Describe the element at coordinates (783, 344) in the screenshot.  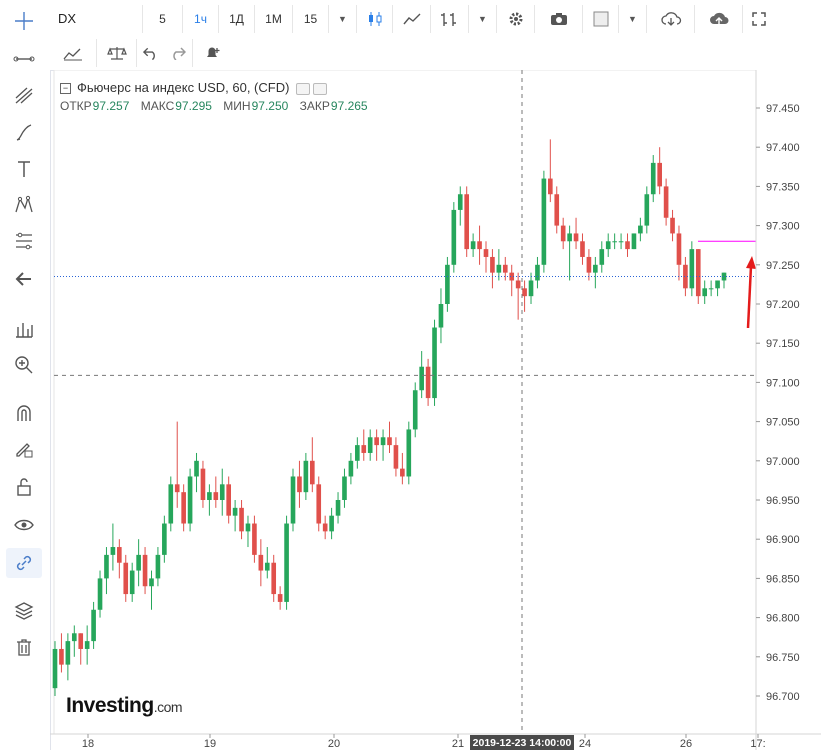
I see `price-tick-label: 97.150` at that location.